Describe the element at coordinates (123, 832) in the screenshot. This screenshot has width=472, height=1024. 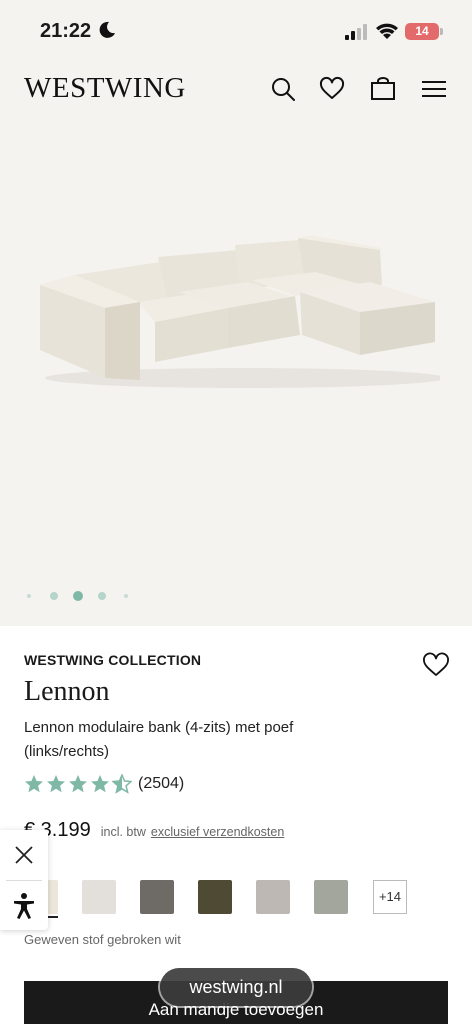
I see `vat-note: incl. btw` at that location.